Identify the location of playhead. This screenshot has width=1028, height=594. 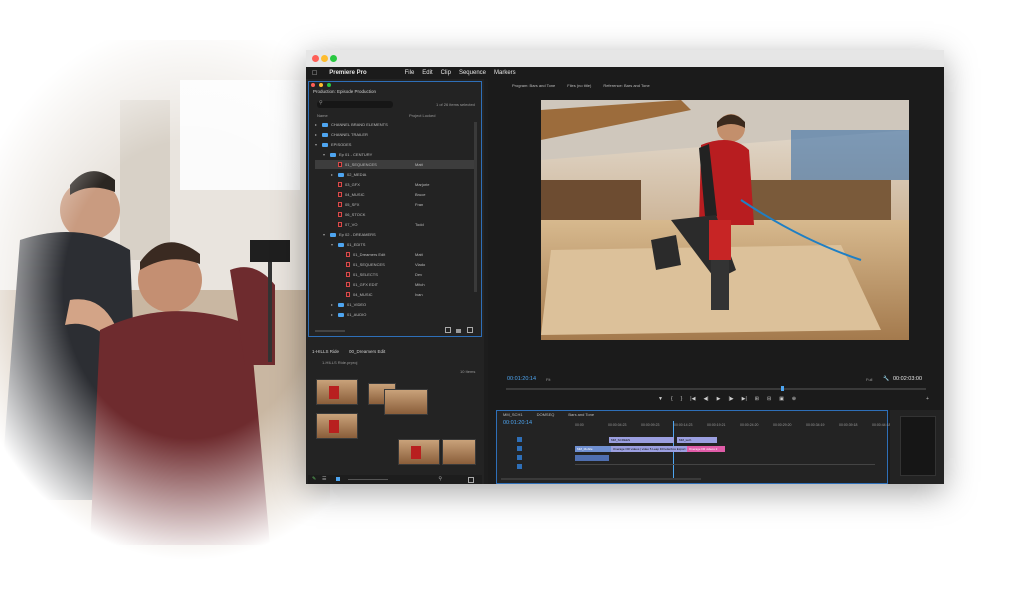
(782, 388).